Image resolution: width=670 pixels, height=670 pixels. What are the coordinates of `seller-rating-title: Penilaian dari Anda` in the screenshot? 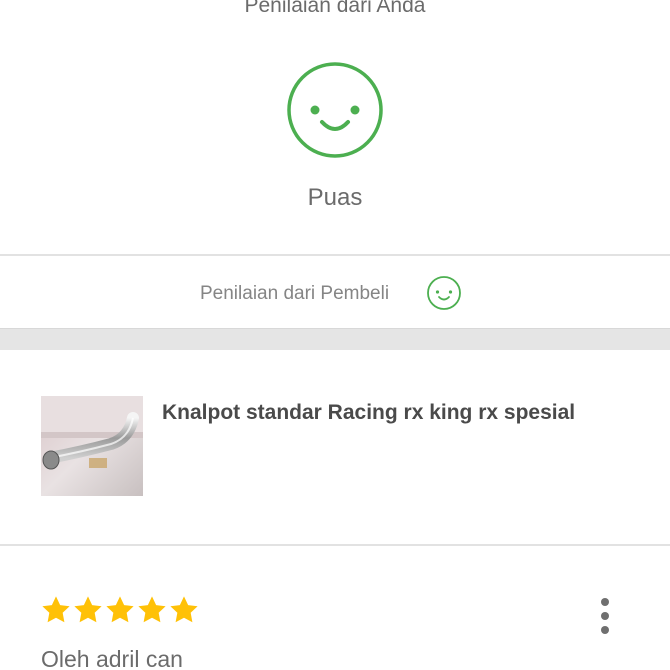 It's located at (335, 8).